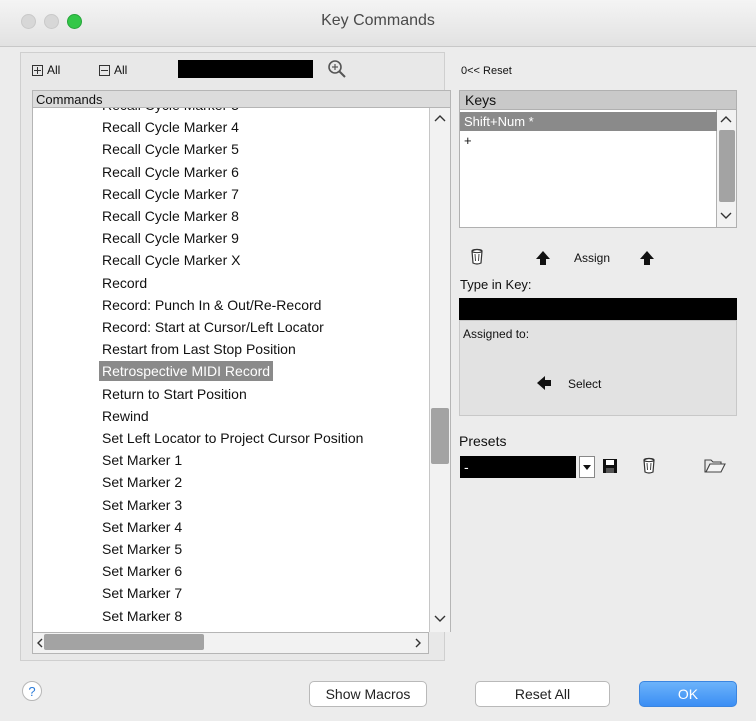 The width and height of the screenshot is (756, 721). Describe the element at coordinates (543, 258) in the screenshot. I see `assign-arrow-up-icon` at that location.